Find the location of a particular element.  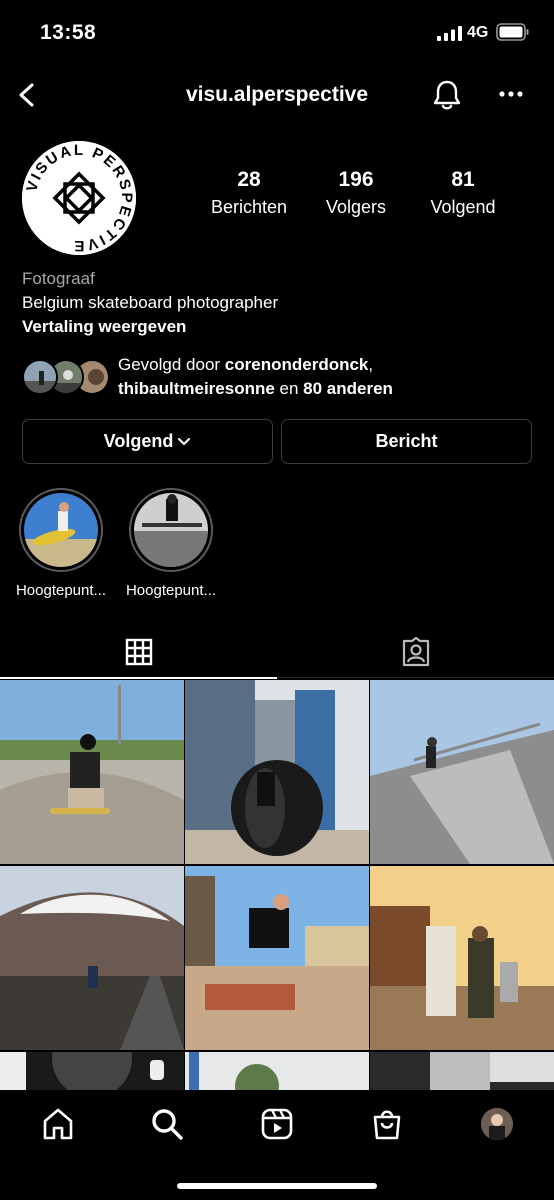

nav-search is located at coordinates (167, 1124).